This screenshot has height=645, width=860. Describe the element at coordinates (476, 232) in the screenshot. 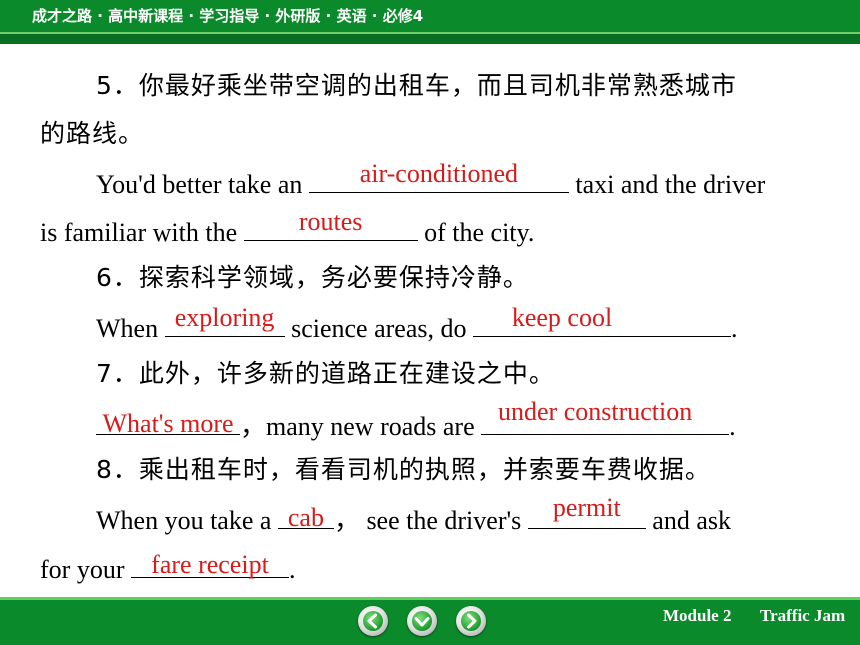

I see `text-segment: of the city.` at that location.